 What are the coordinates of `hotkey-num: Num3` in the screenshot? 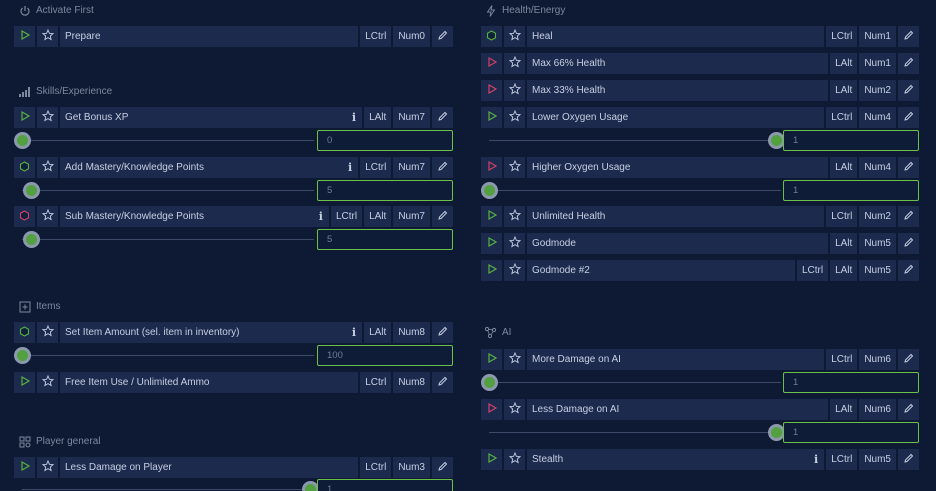 It's located at (411, 467).